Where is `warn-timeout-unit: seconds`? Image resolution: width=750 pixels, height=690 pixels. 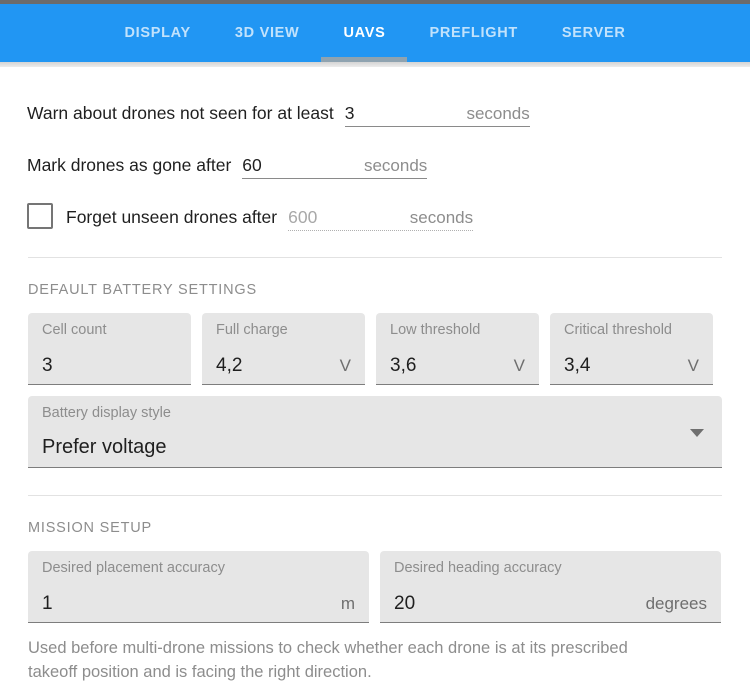 warn-timeout-unit: seconds is located at coordinates (498, 113).